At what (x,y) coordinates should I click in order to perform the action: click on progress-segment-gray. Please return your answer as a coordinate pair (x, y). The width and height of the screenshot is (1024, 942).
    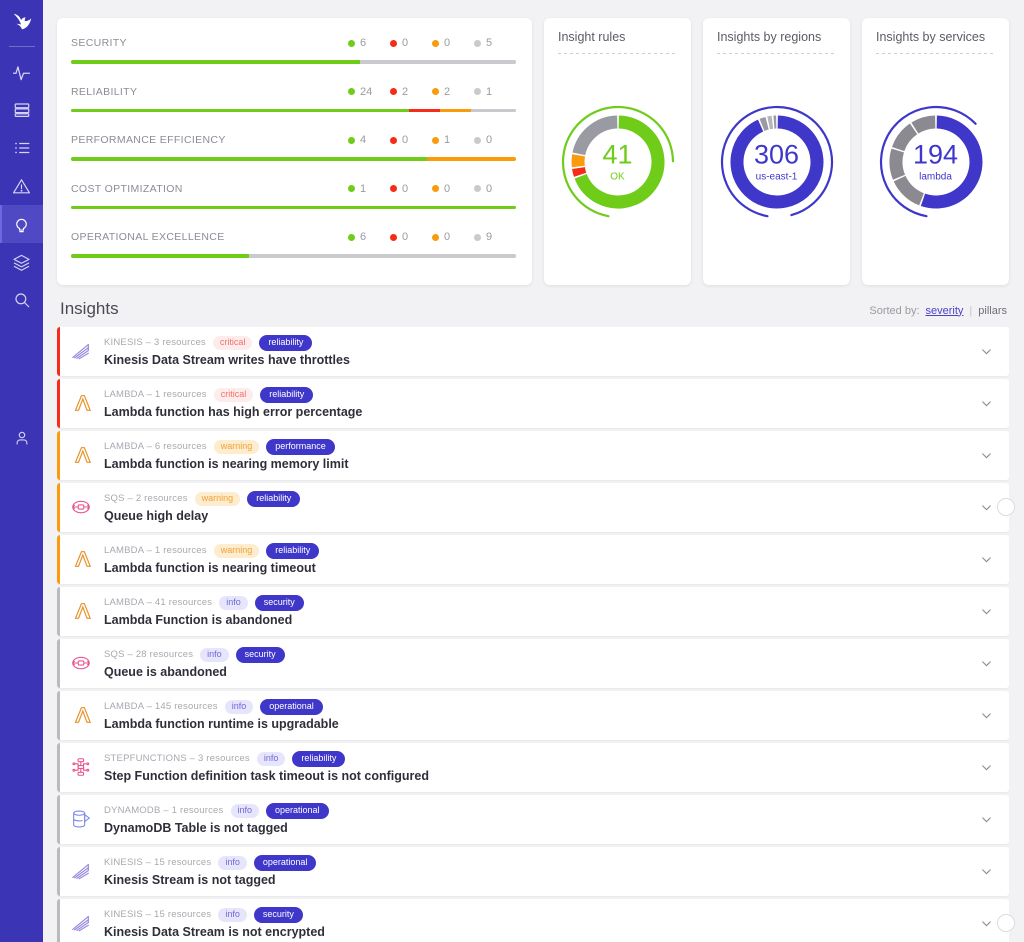
    Looking at the image, I should click on (438, 62).